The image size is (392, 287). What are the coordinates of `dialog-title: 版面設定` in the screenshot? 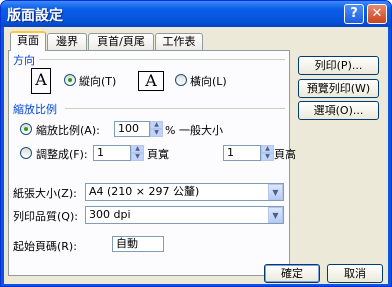 It's located at (35, 16).